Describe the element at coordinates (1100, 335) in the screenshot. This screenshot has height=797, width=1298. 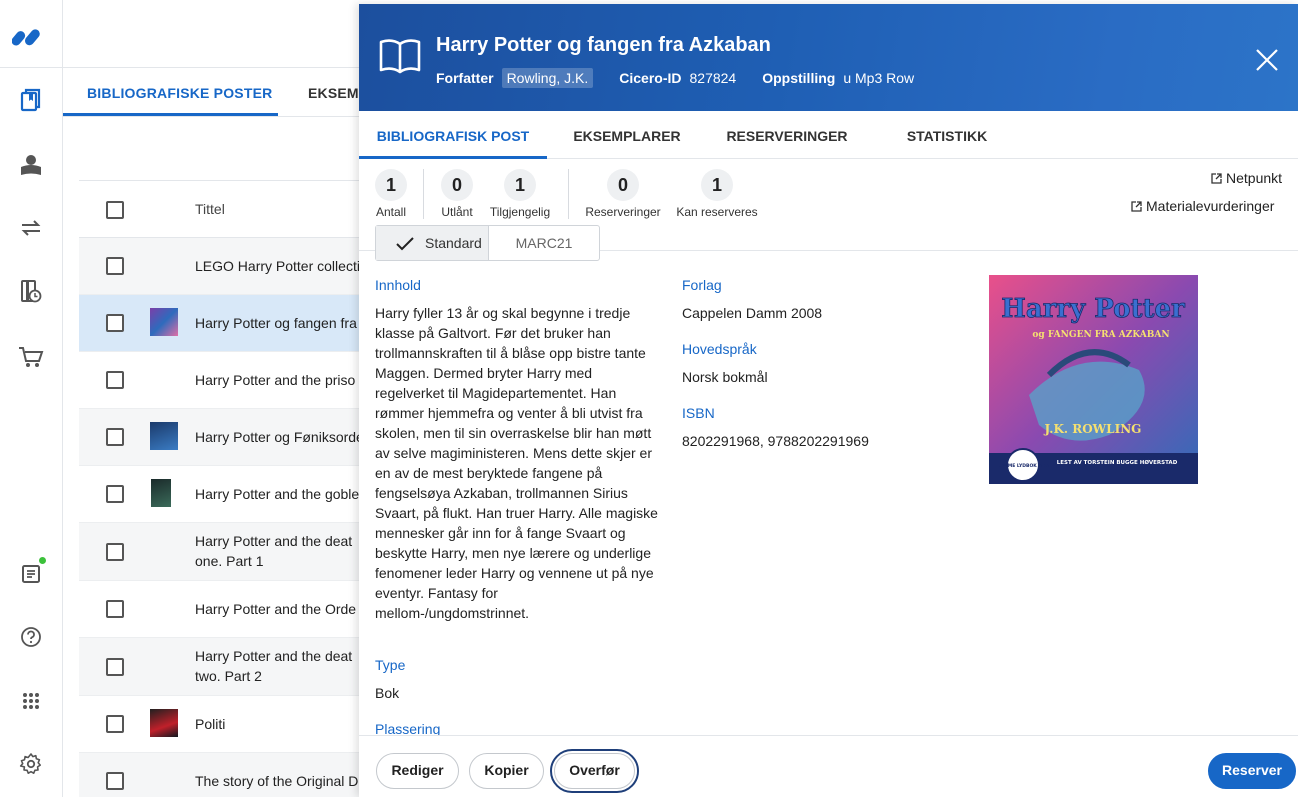
I see `cover-subtitle: og FANGEN FRA AZKABAN` at that location.